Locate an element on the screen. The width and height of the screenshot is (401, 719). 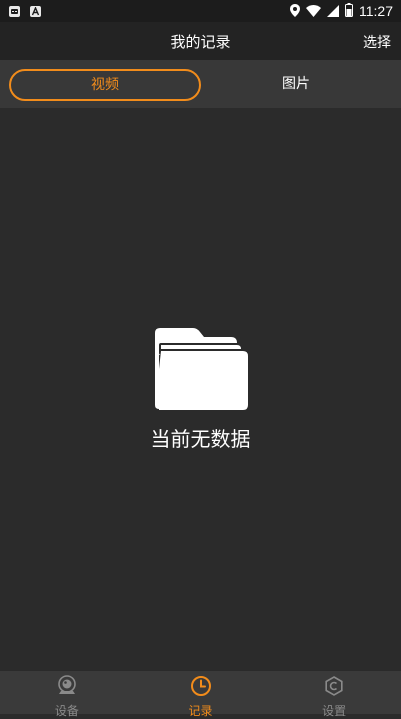
wifi-icon is located at coordinates (313, 11).